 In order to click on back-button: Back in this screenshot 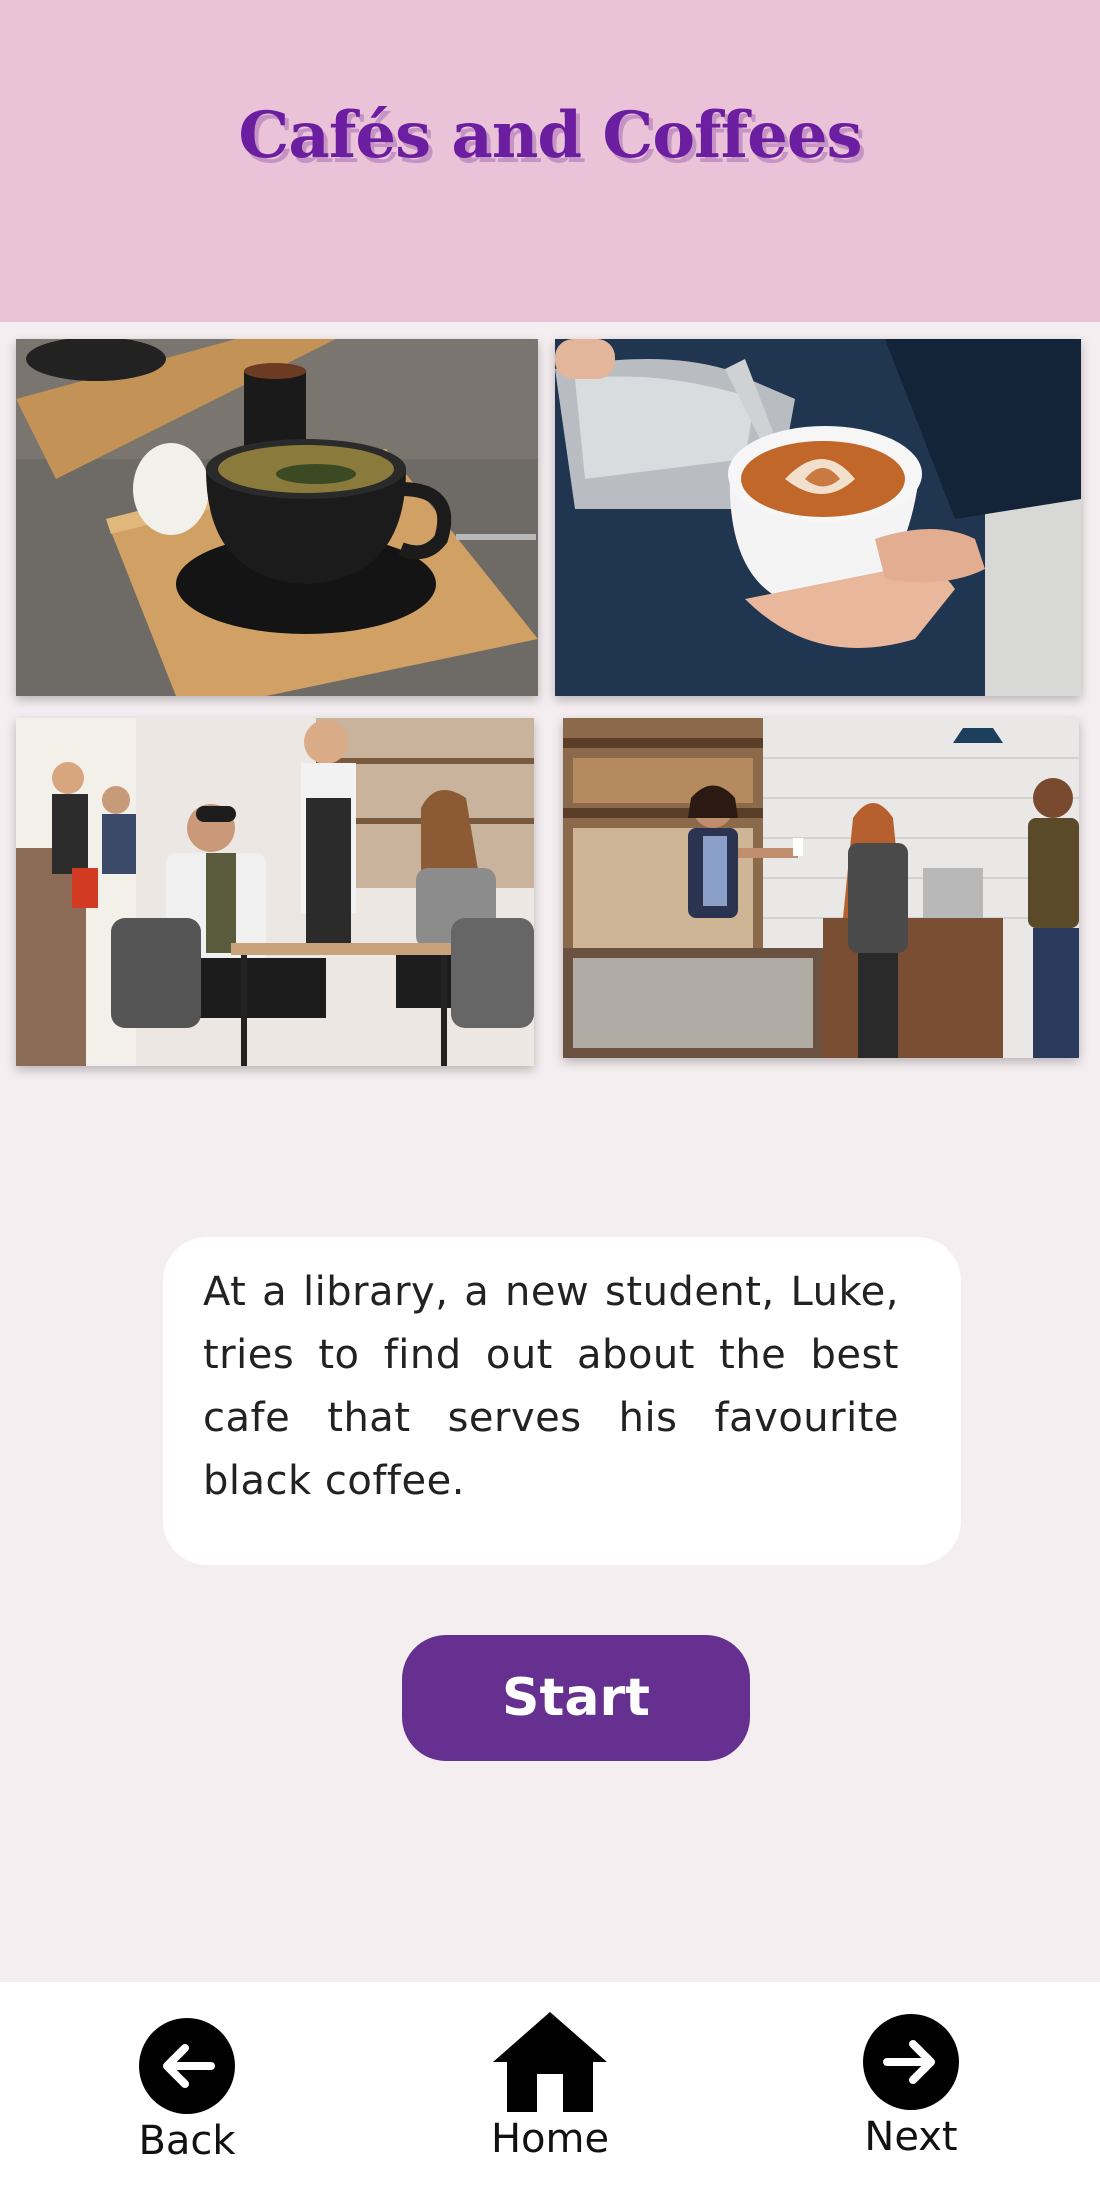, I will do `click(187, 2091)`.